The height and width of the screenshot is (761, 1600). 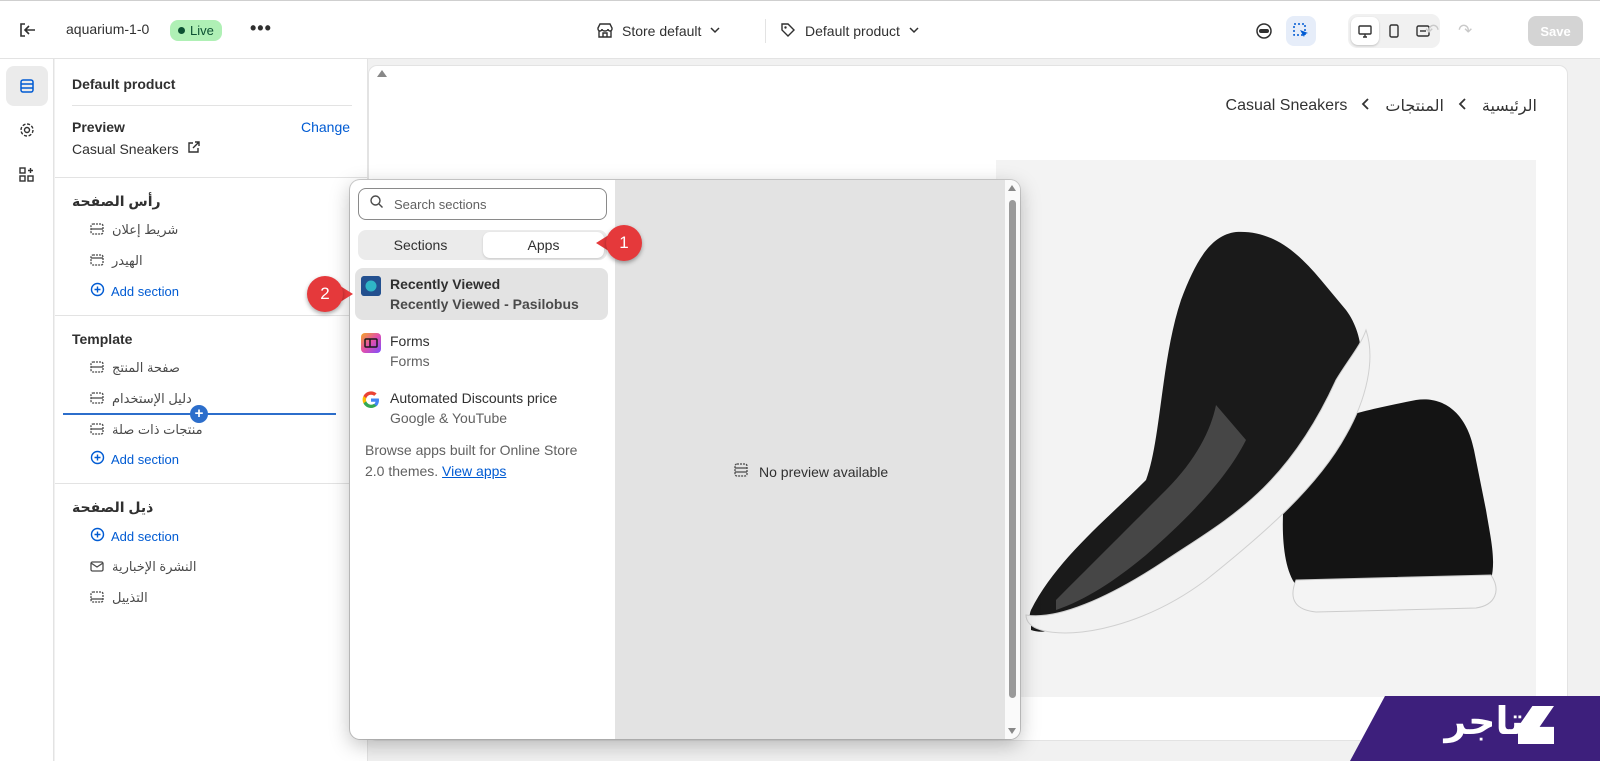 I want to click on preview-product-label: Casual Sneakers, so click(x=125, y=149).